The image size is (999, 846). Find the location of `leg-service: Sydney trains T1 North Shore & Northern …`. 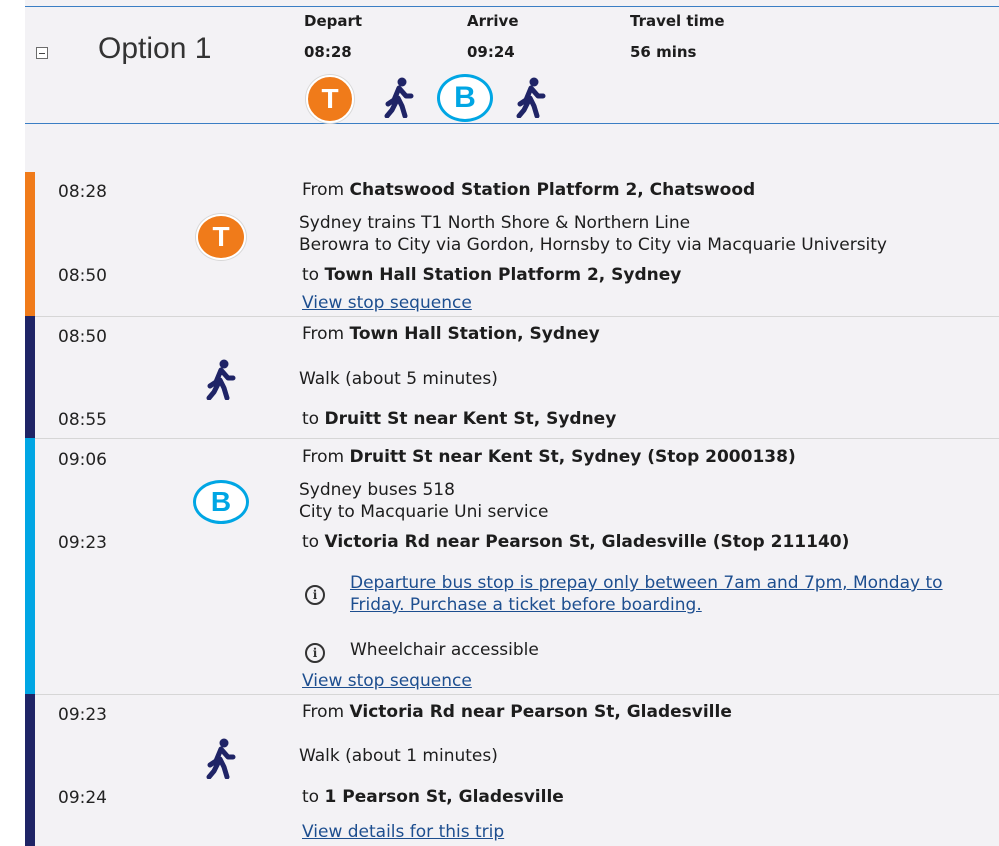

leg-service: Sydney trains T1 North Shore & Northern … is located at coordinates (495, 223).